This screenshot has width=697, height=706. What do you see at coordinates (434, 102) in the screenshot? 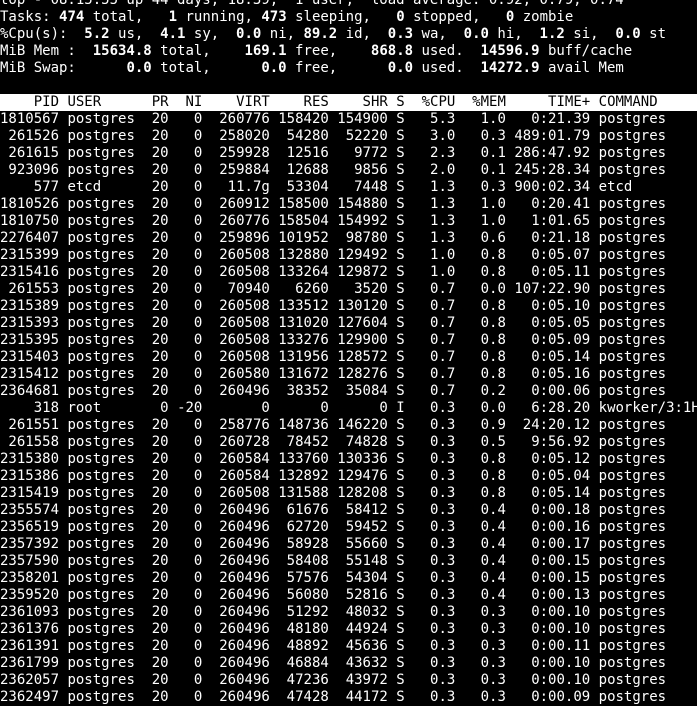
I see `column-header-cpu: %CPU` at bounding box center [434, 102].